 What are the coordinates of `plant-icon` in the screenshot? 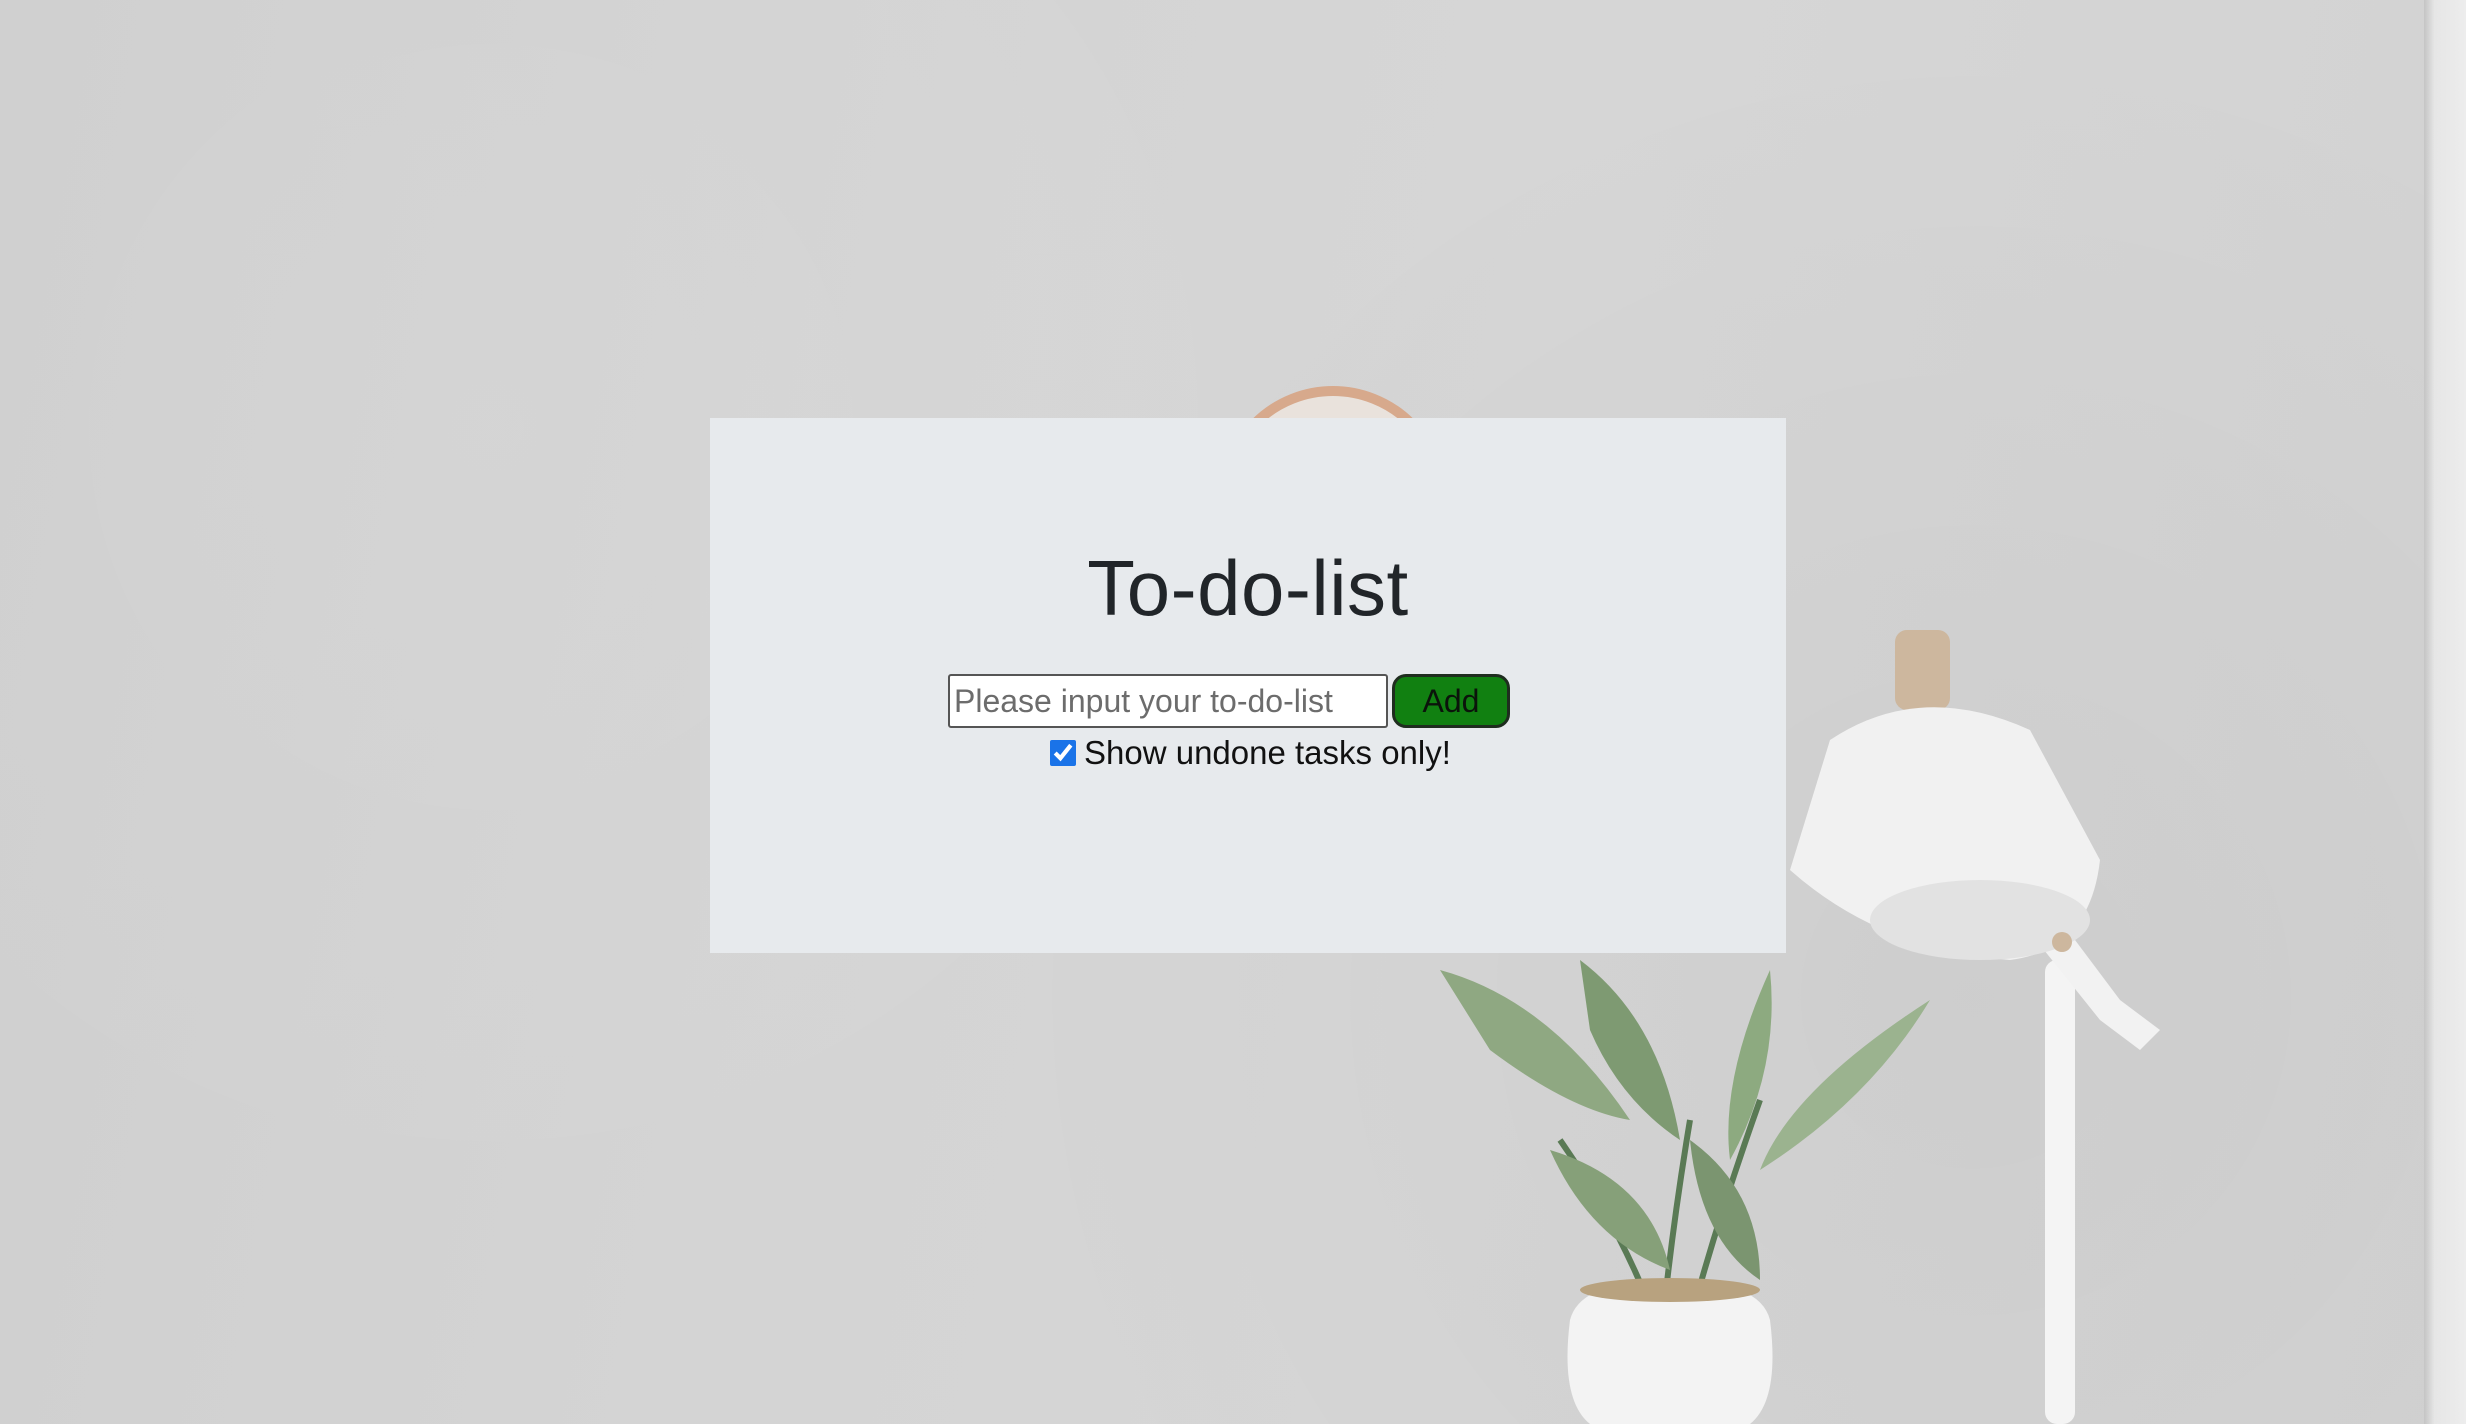 It's located at (1685, 1192).